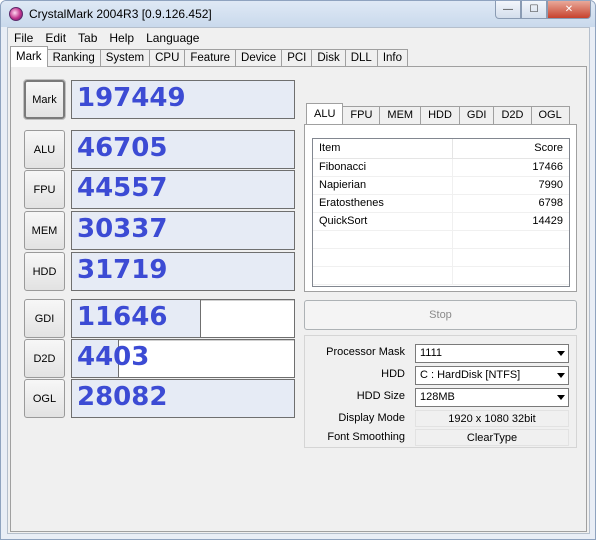 The image size is (596, 540). Describe the element at coordinates (131, 98) in the screenshot. I see `mark-score: 197449` at that location.